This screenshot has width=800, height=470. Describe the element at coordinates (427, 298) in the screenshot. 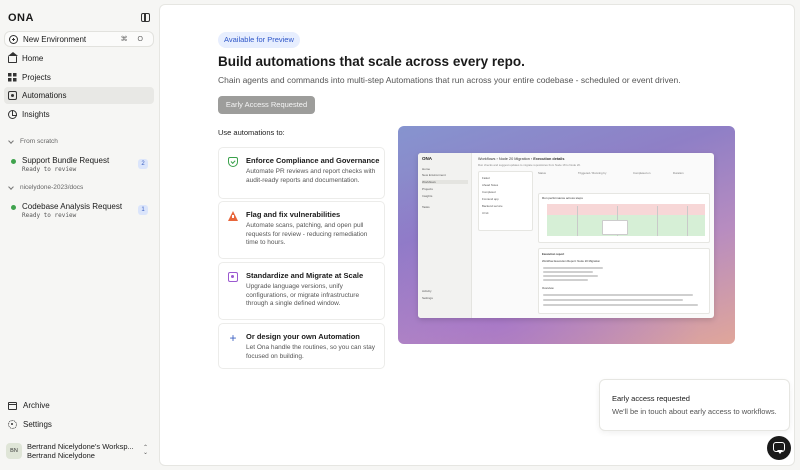

I see `preview-nav-item: Settings` at that location.